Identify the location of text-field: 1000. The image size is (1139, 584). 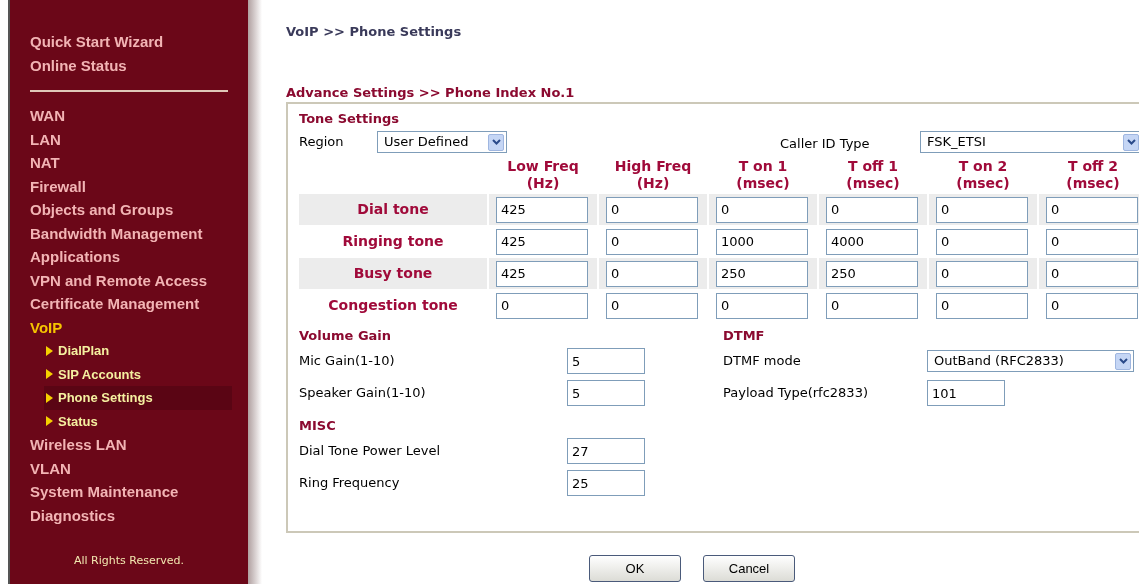
(762, 241).